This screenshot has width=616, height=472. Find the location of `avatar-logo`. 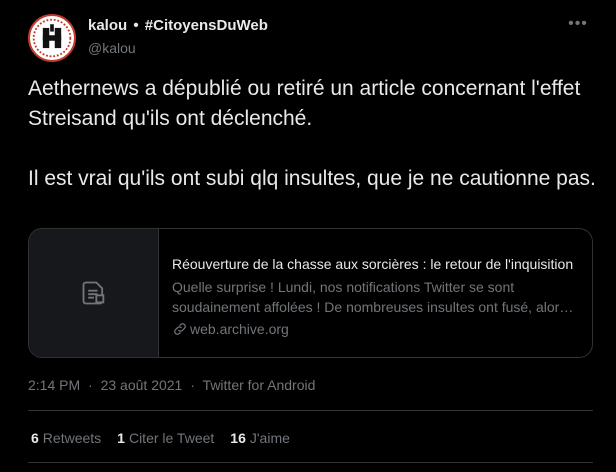

avatar-logo is located at coordinates (52, 38).